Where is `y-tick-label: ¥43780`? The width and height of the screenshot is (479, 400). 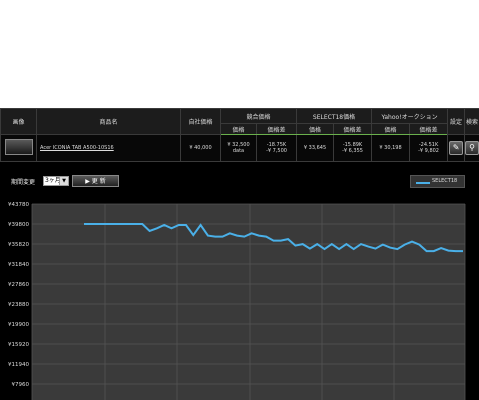 y-tick-label: ¥43780 is located at coordinates (18, 205).